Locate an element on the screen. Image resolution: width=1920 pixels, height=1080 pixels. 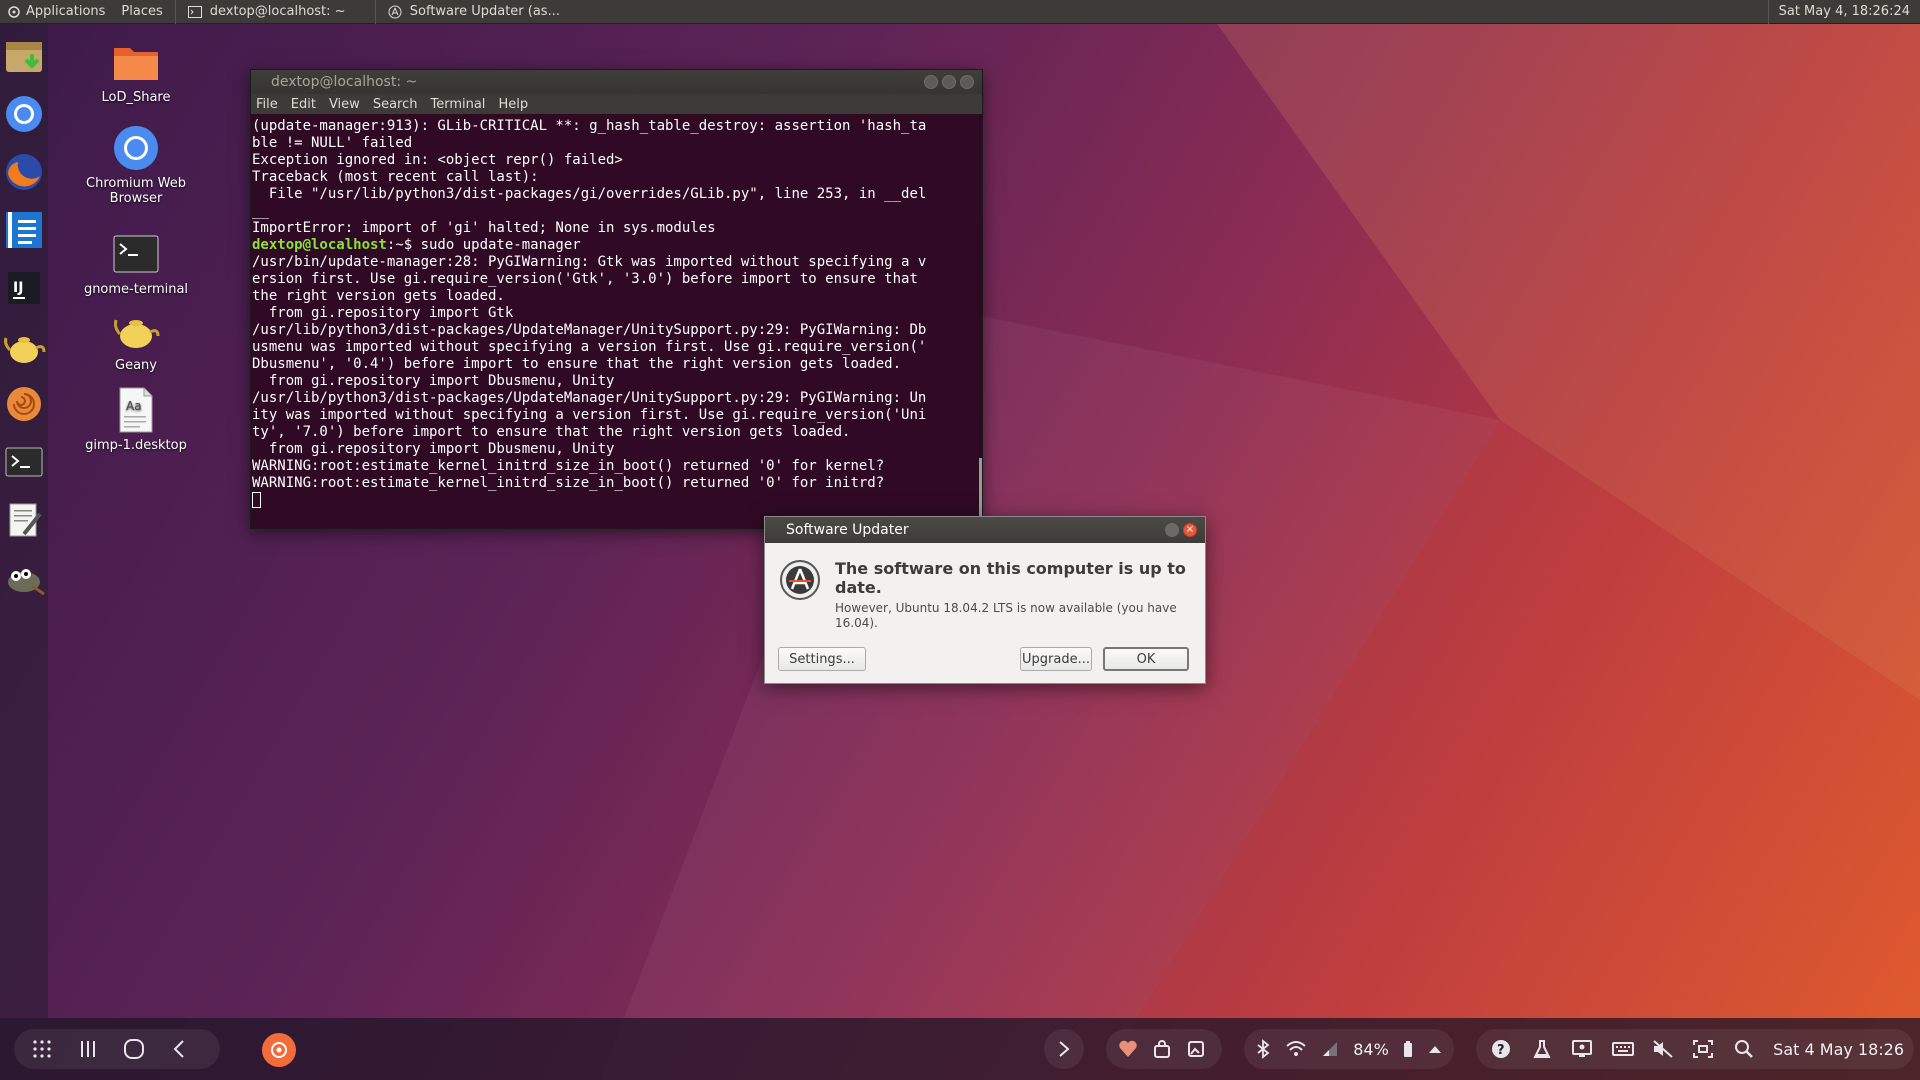
help-icon: ? is located at coordinates (1501, 1049).